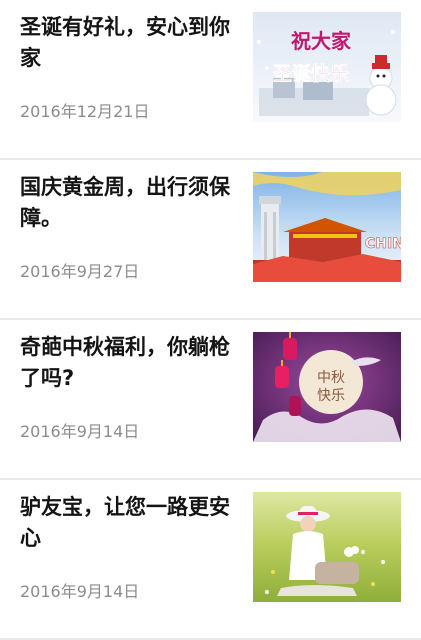 The width and height of the screenshot is (421, 640). Describe the element at coordinates (131, 363) in the screenshot. I see `article-title: 奇葩中秋福利，你躺枪了吗?` at that location.